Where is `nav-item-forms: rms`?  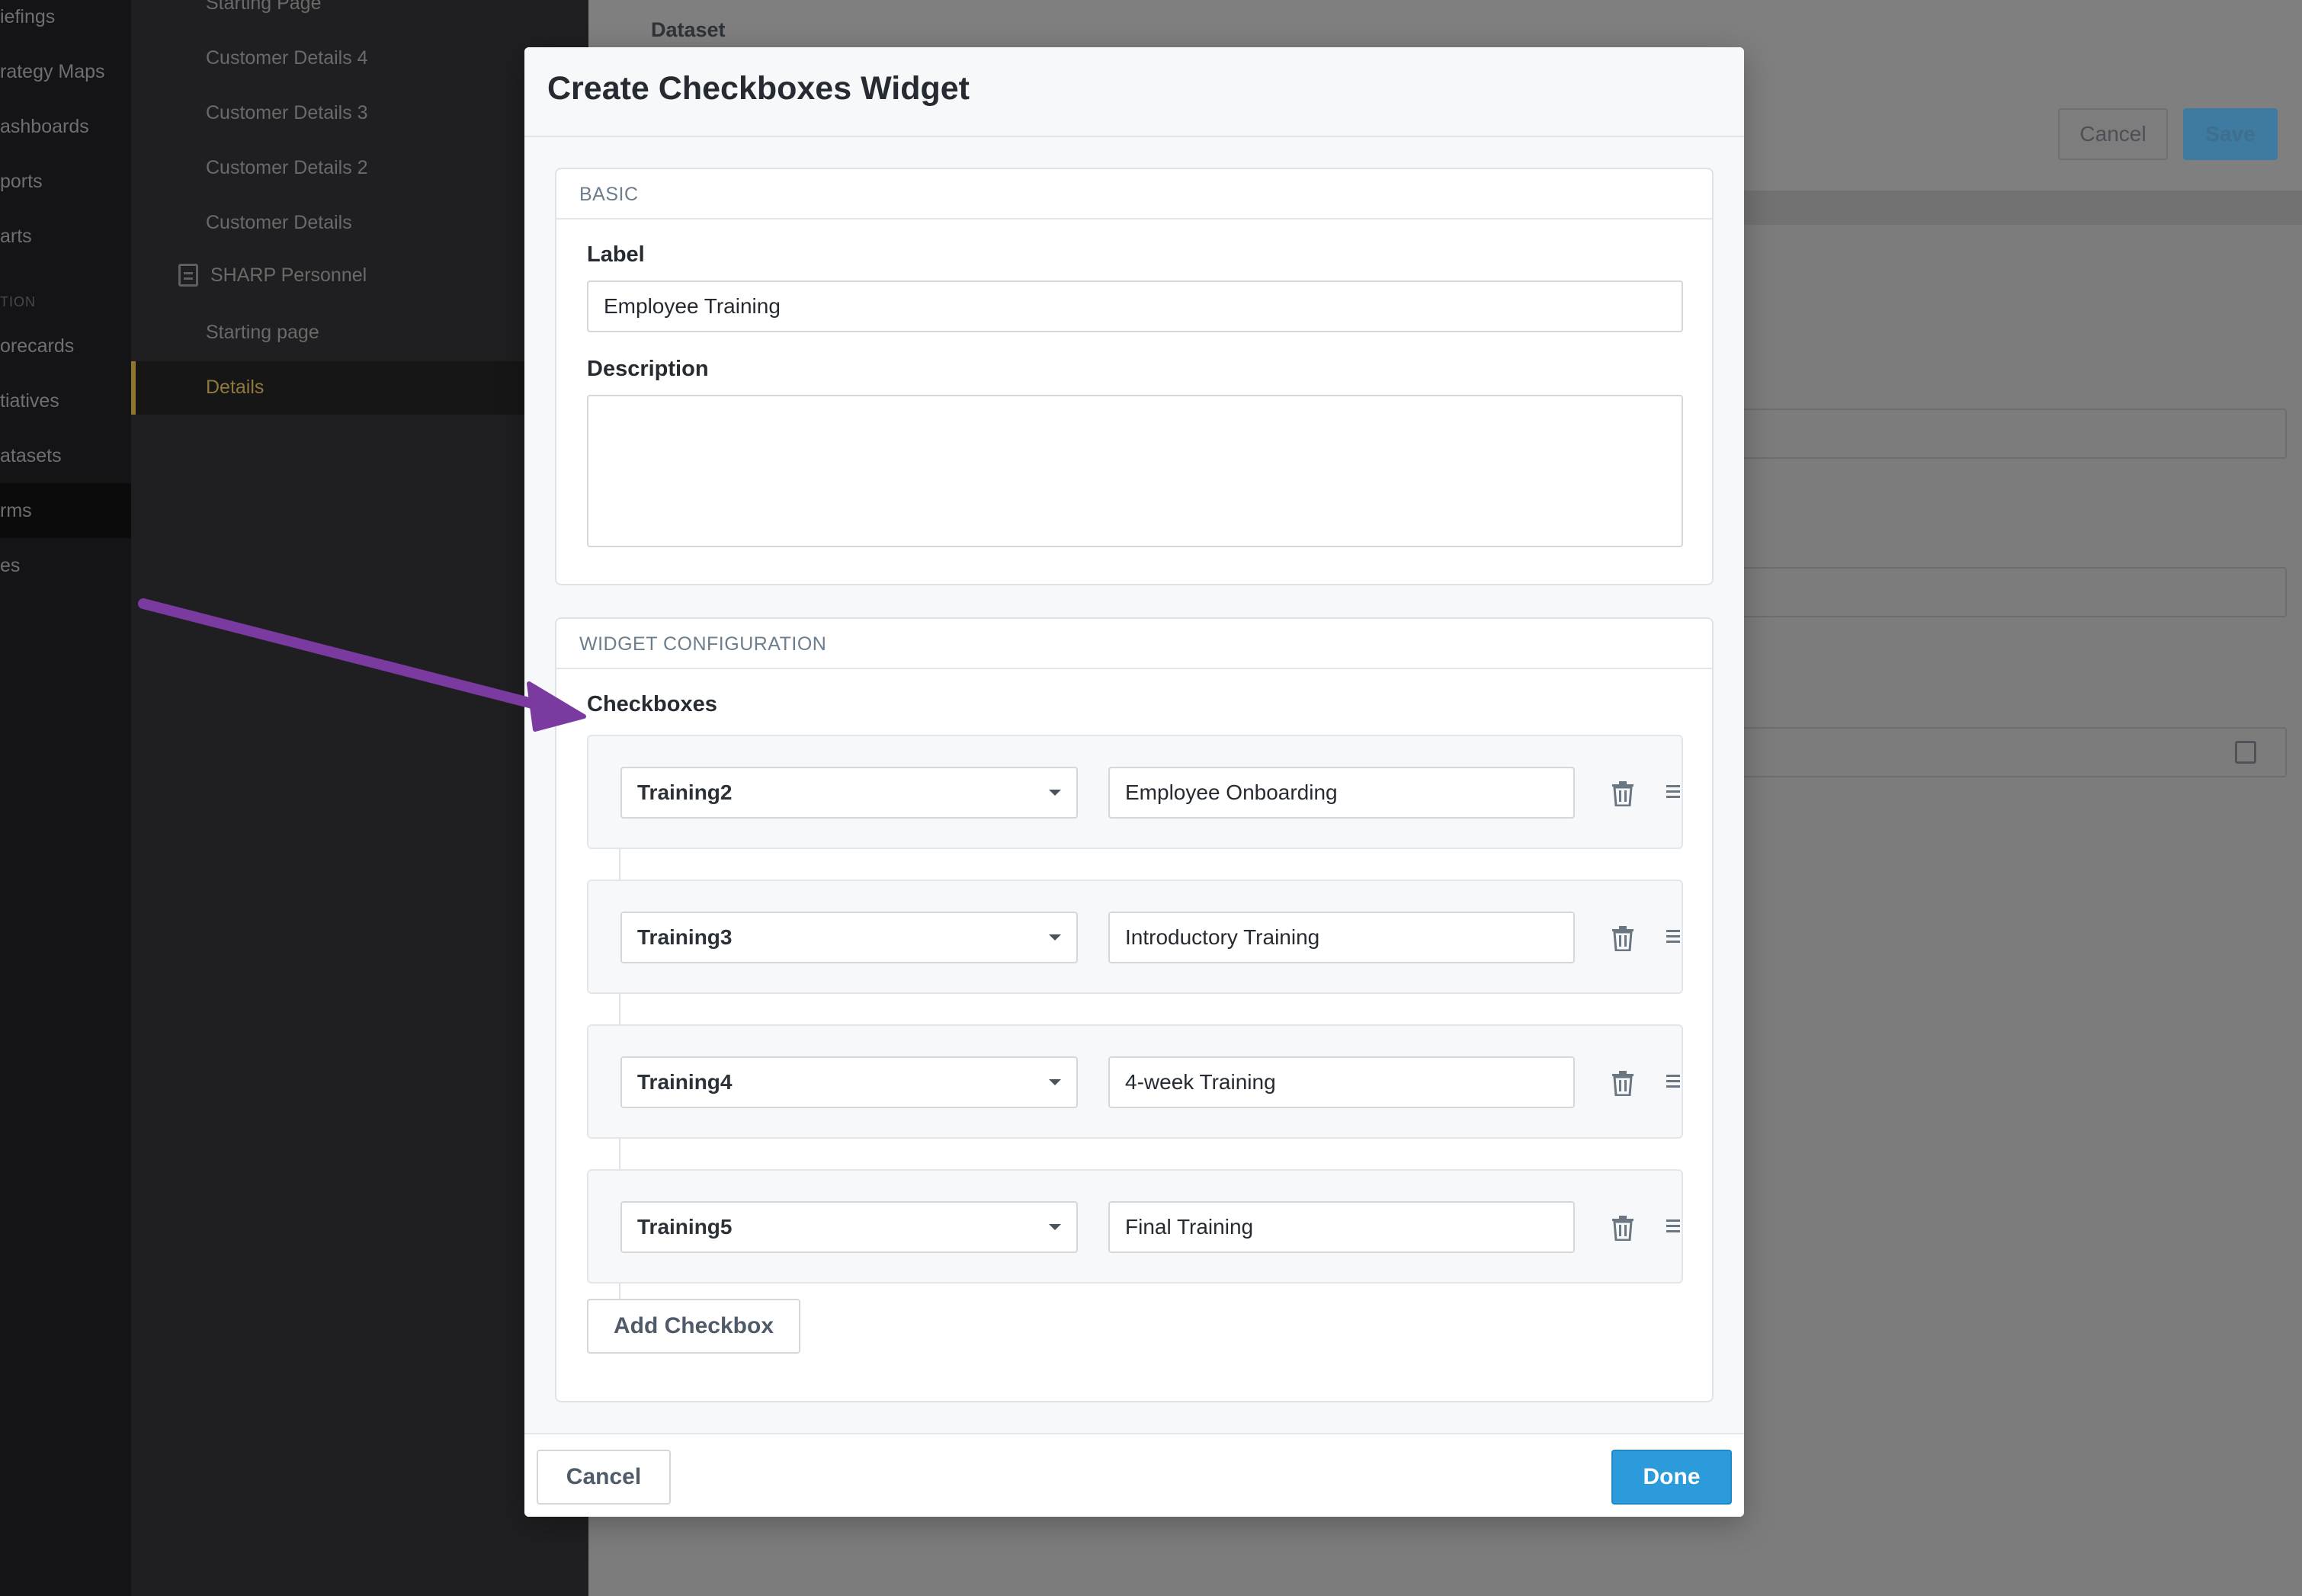 nav-item-forms: rms is located at coordinates (65, 510).